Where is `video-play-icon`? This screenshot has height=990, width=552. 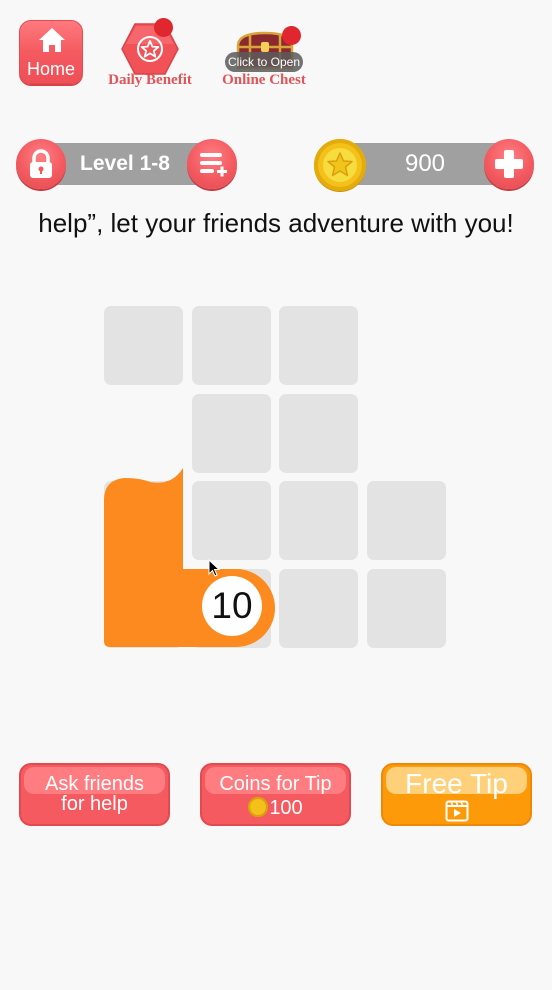
video-play-icon is located at coordinates (456, 811).